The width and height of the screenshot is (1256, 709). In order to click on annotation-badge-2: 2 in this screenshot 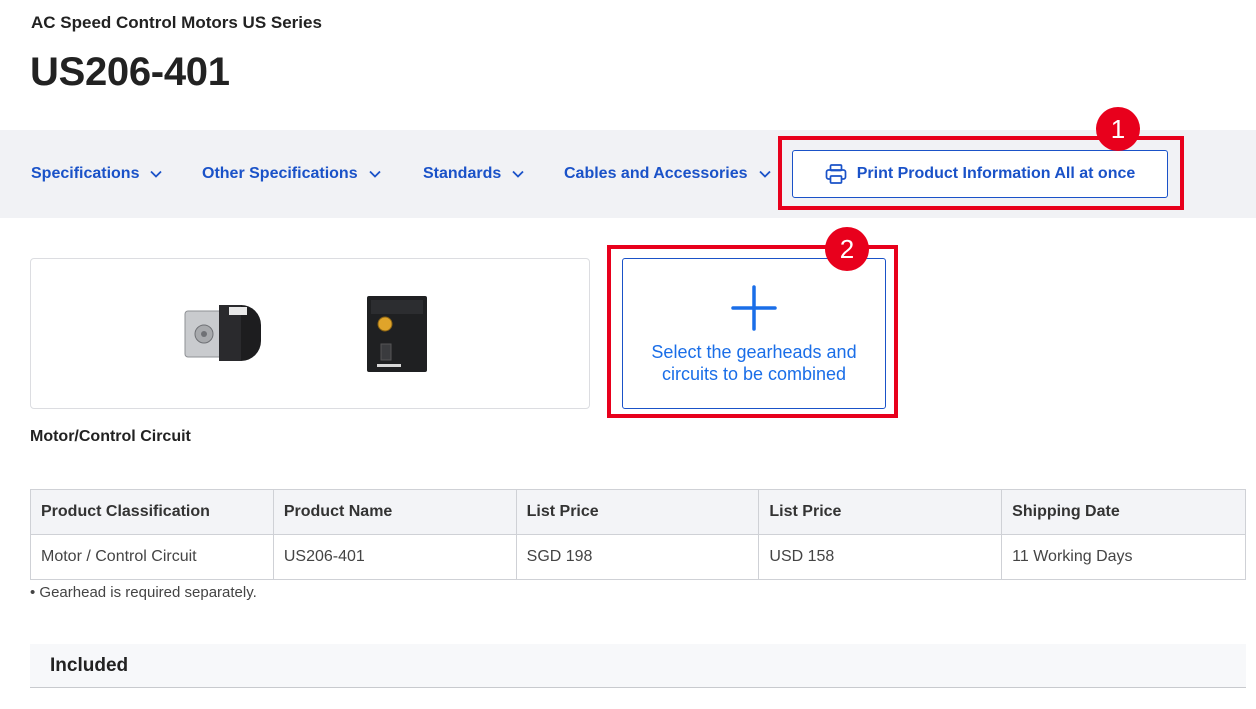, I will do `click(847, 249)`.